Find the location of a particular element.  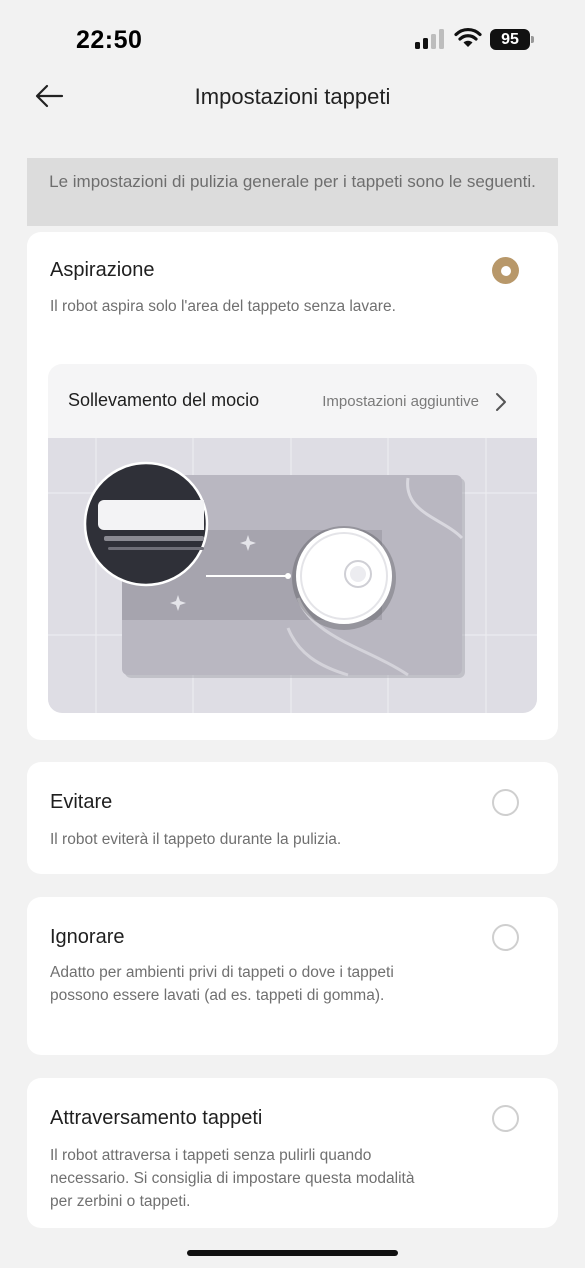

battery-tip is located at coordinates (532, 39).